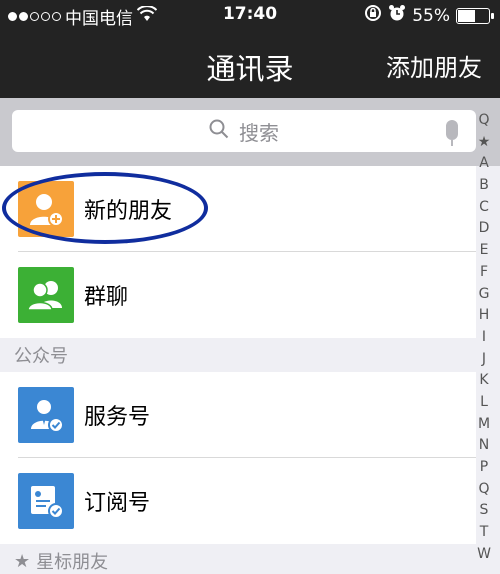 The width and height of the screenshot is (500, 574). Describe the element at coordinates (238, 559) in the screenshot. I see `section-header-starred: ★ 星标朋友` at that location.